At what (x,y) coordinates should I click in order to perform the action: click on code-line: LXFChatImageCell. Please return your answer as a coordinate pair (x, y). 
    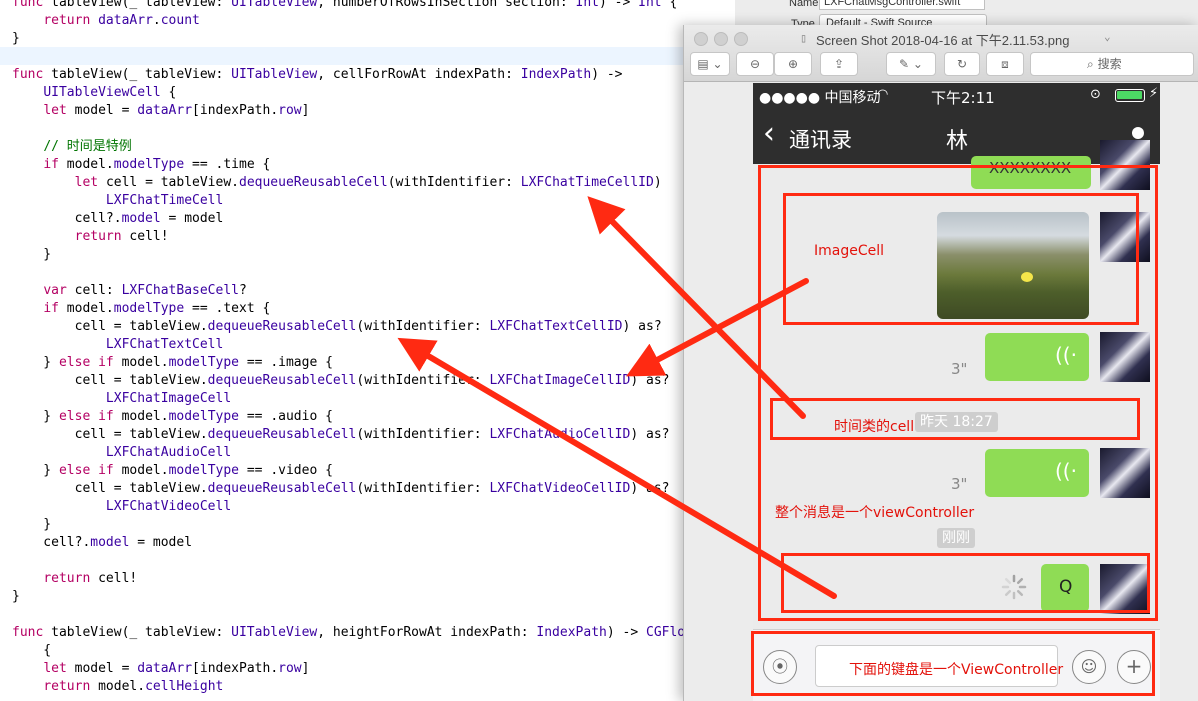
    Looking at the image, I should click on (168, 398).